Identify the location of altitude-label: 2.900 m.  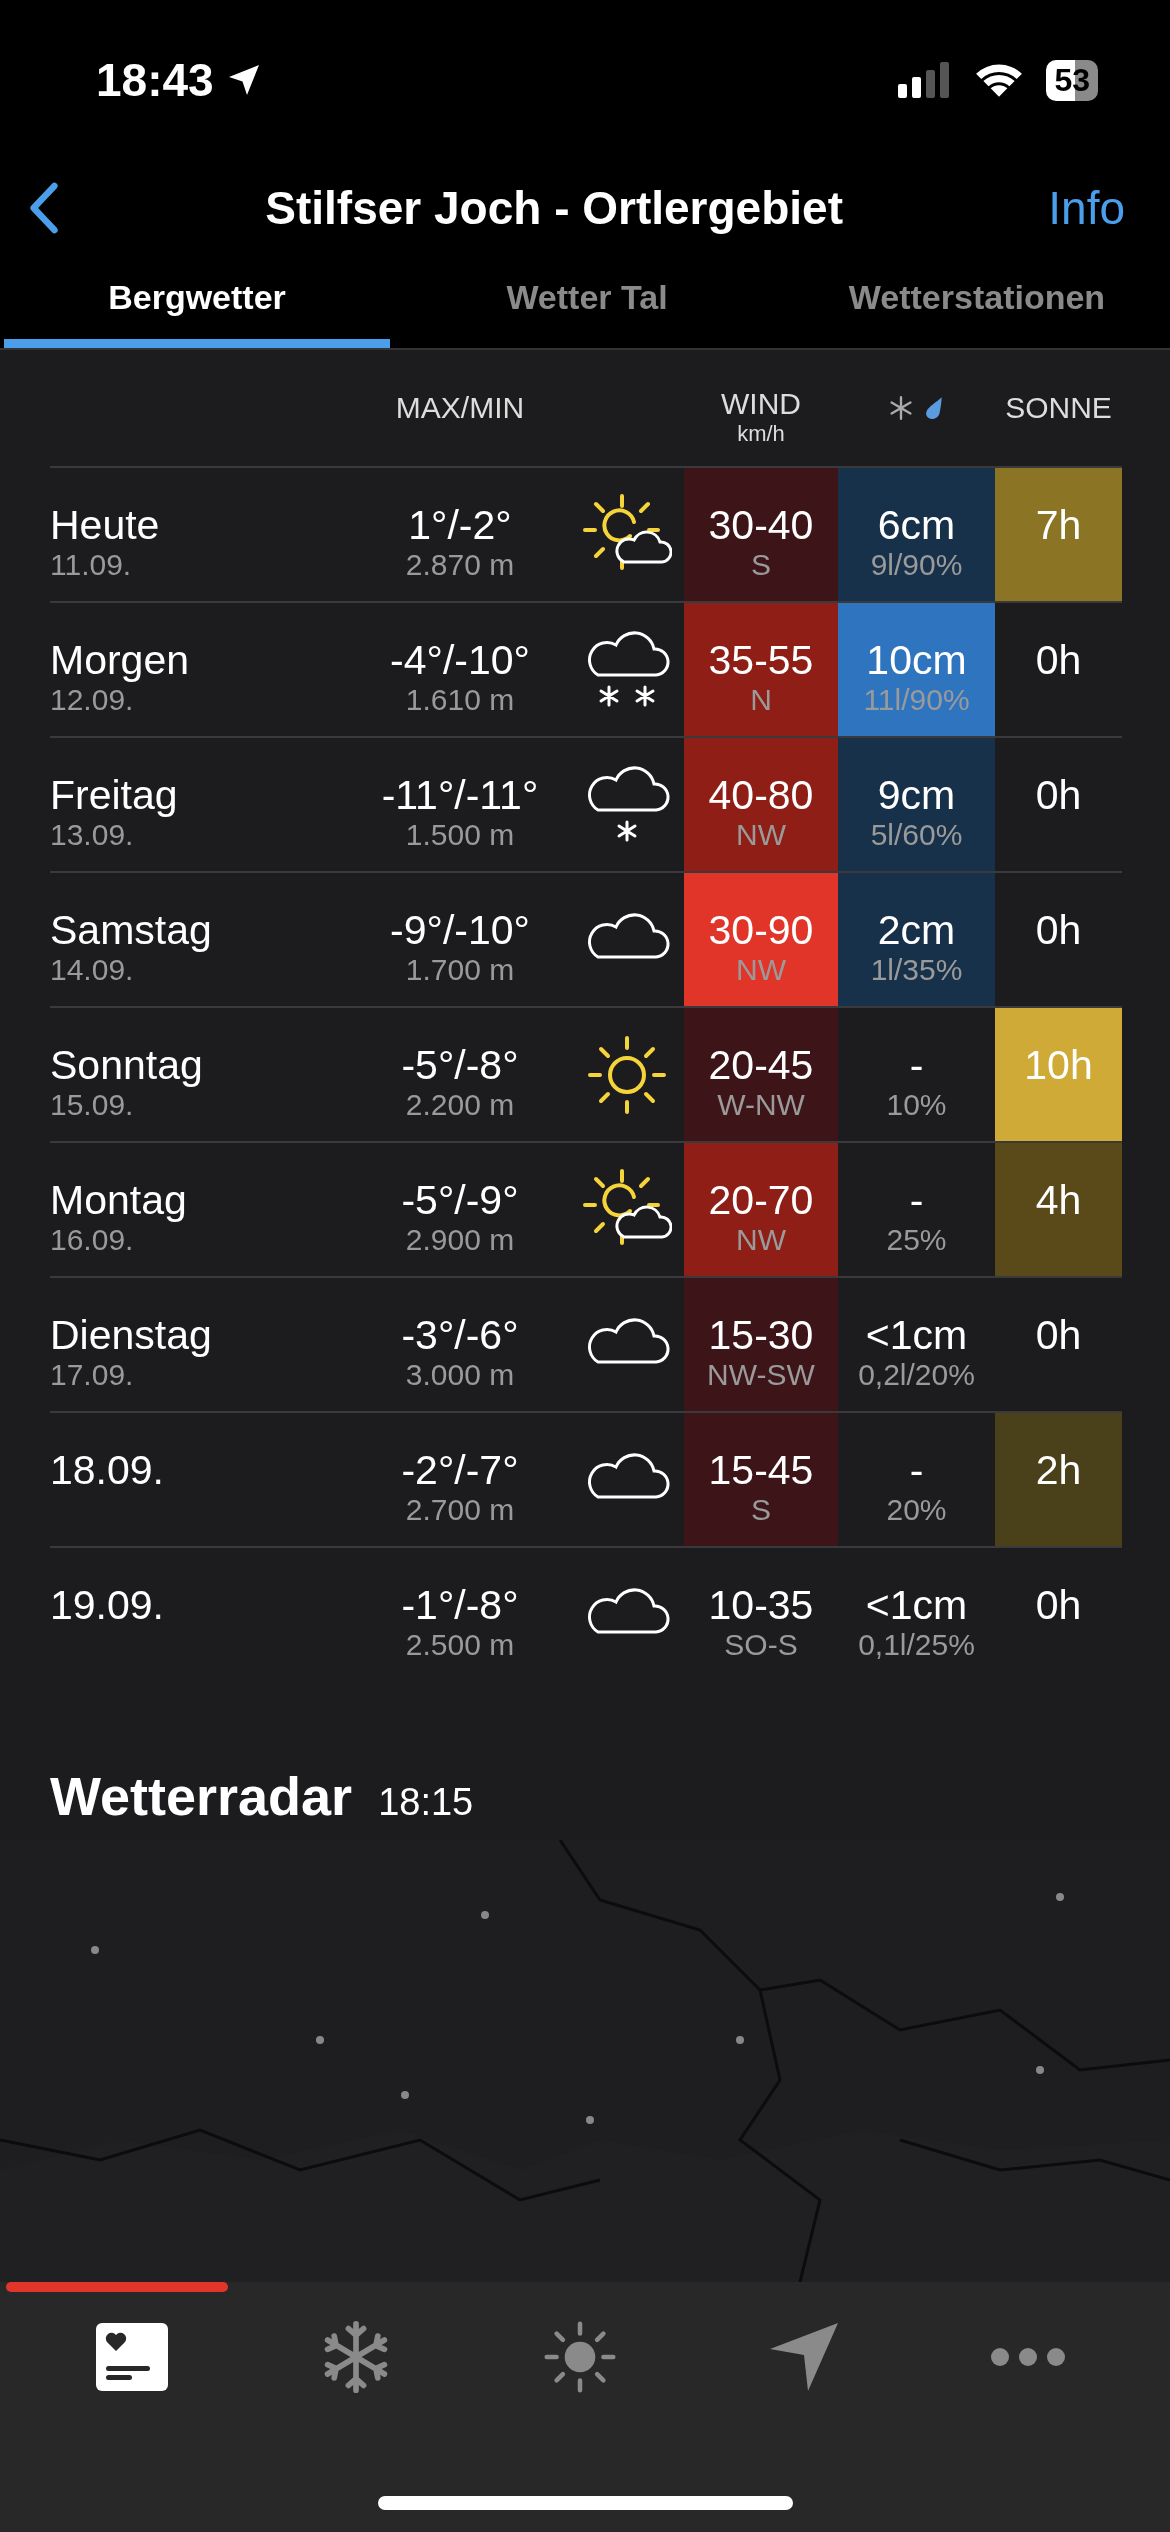
(460, 1240).